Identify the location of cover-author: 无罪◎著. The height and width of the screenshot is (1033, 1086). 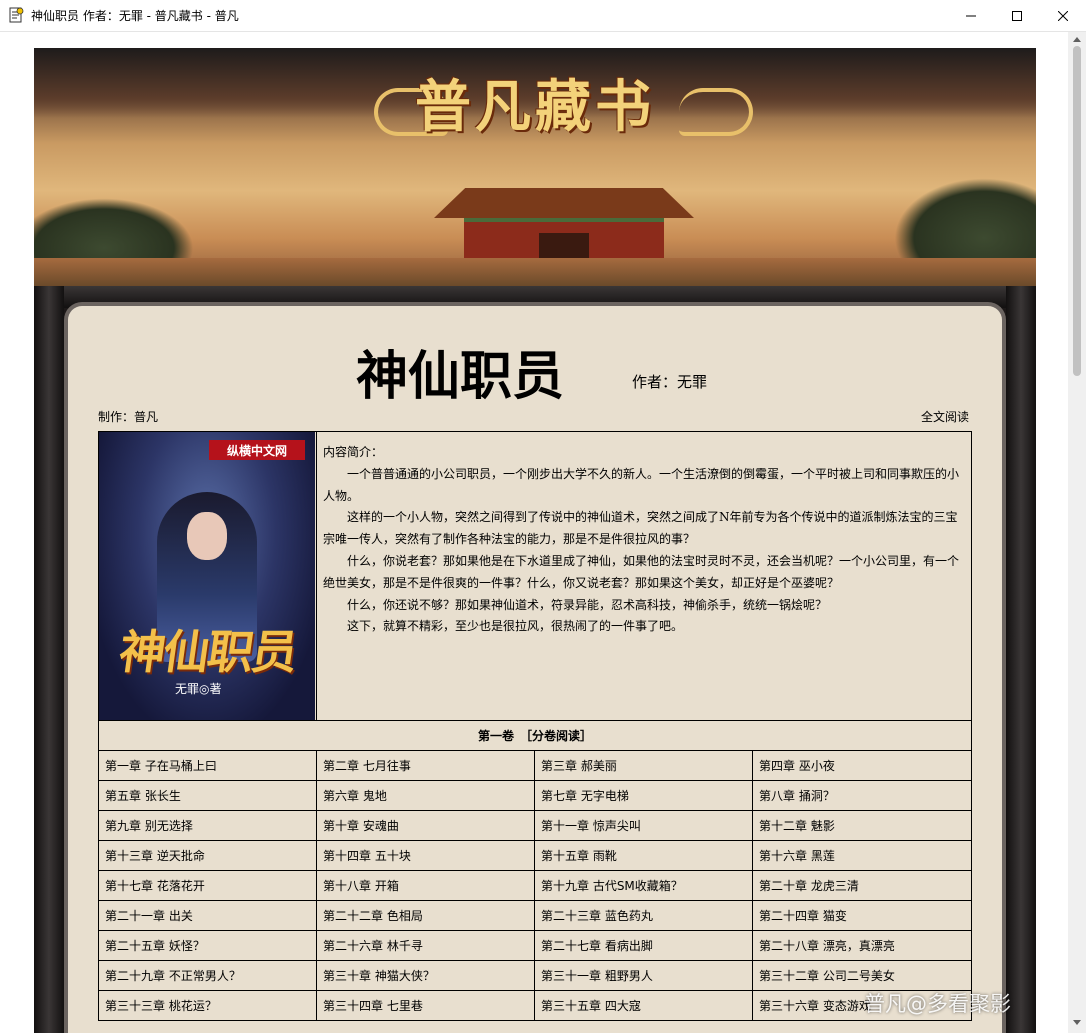
(198, 689).